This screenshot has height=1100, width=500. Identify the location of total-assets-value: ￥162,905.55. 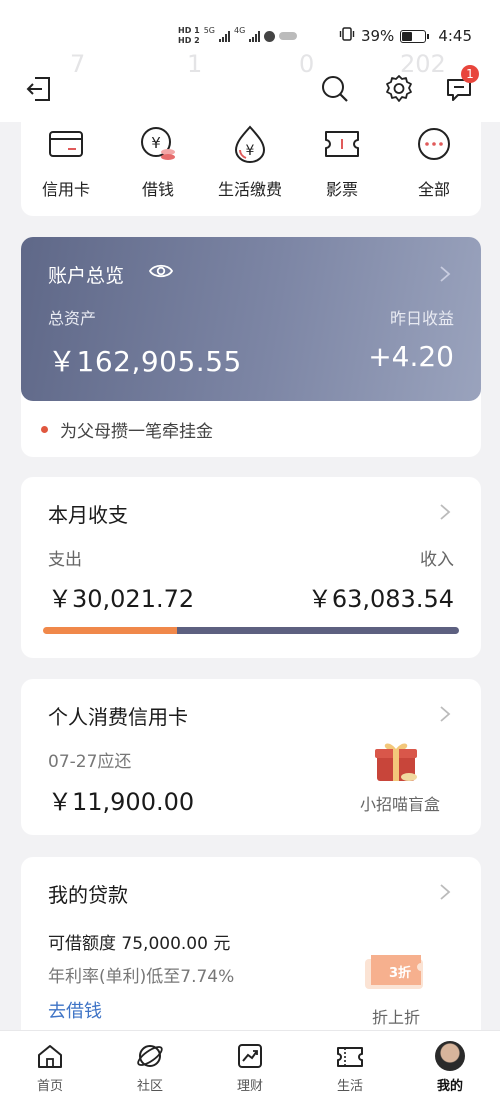
(145, 361).